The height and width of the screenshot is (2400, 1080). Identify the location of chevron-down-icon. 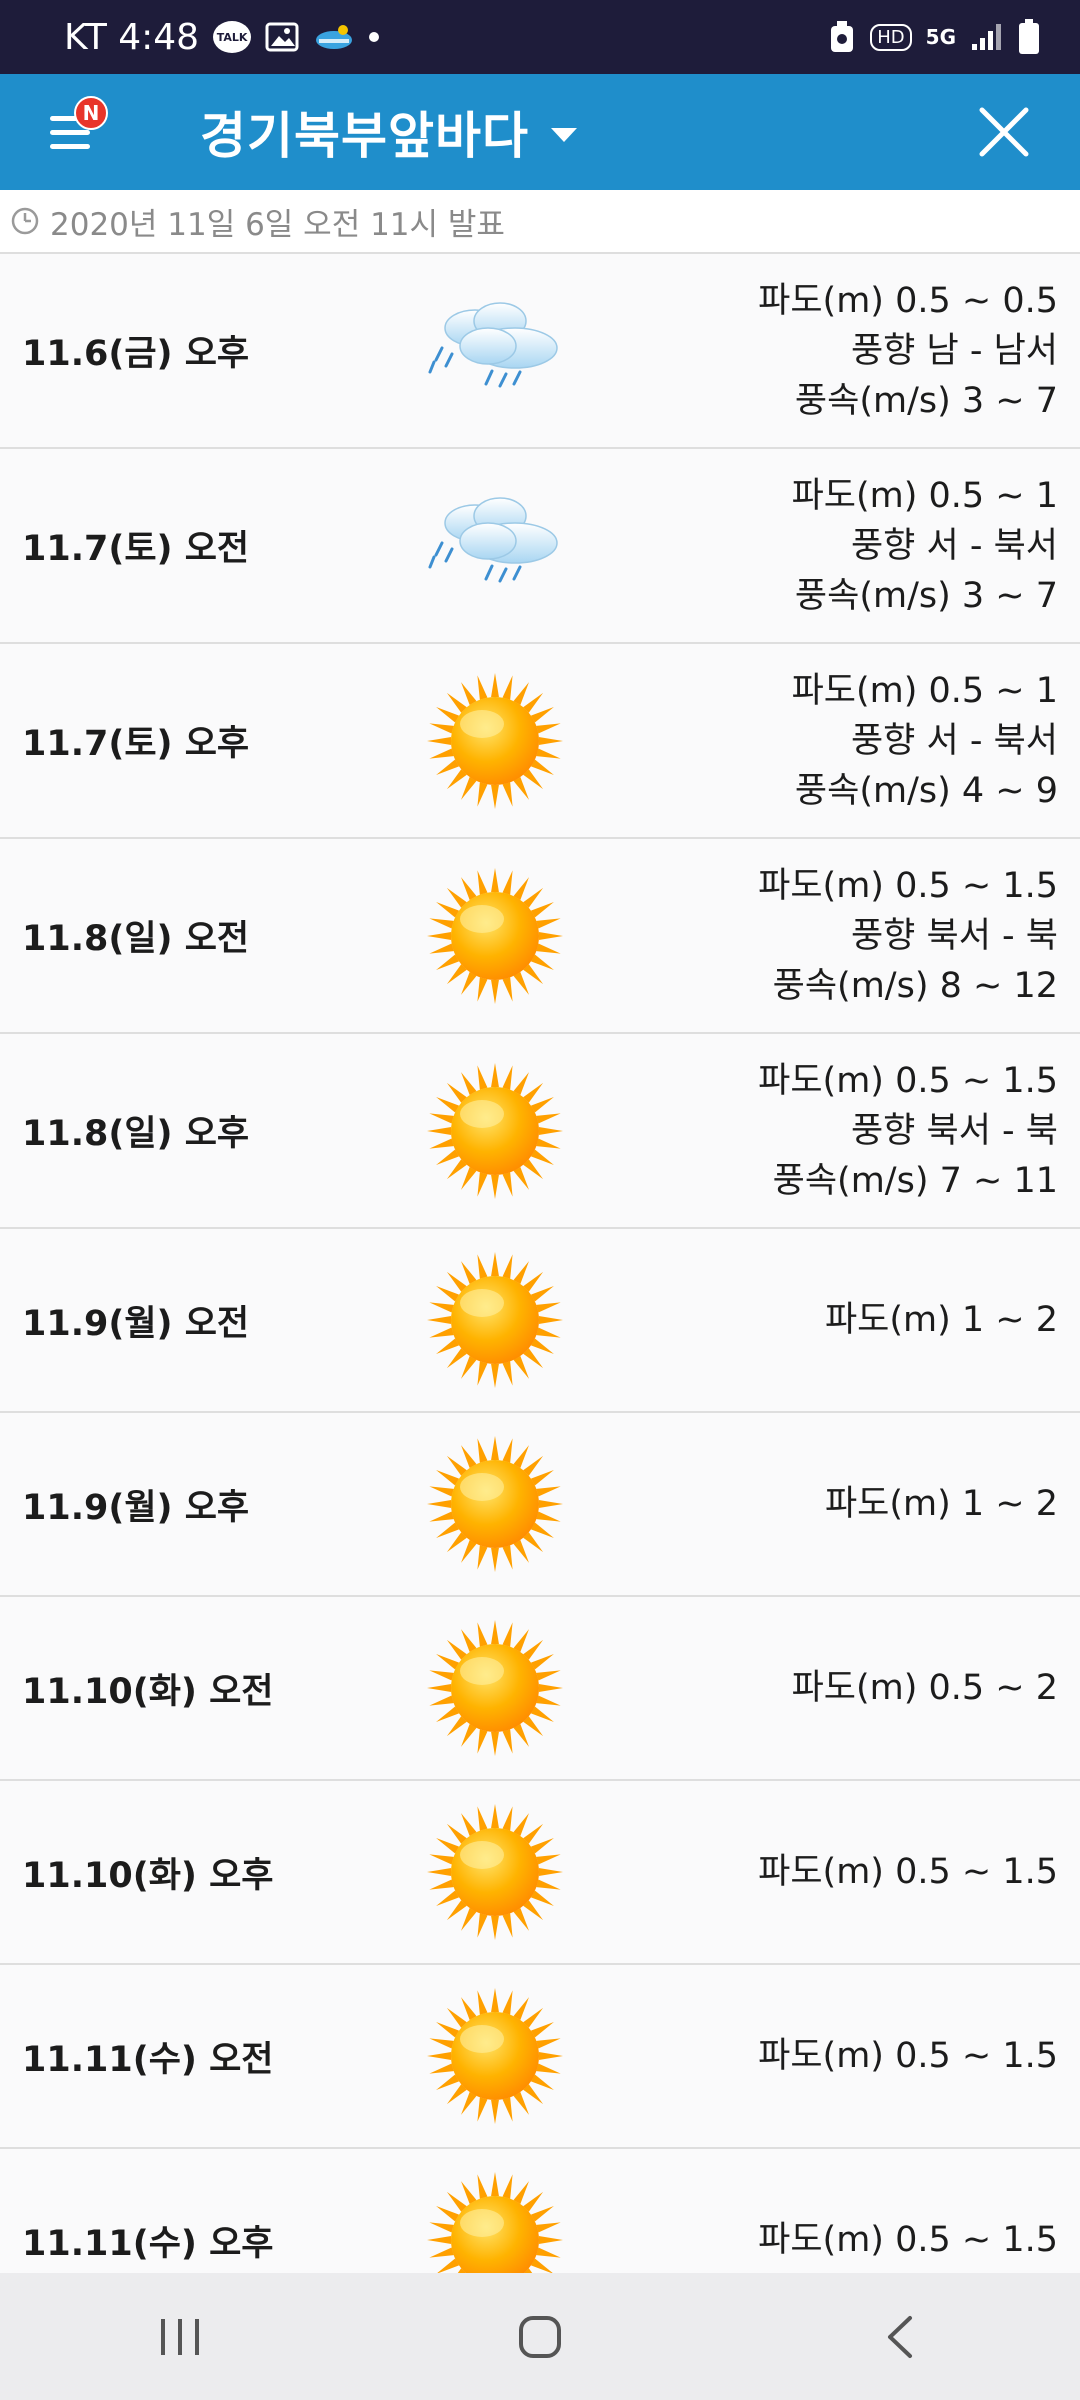
(564, 135).